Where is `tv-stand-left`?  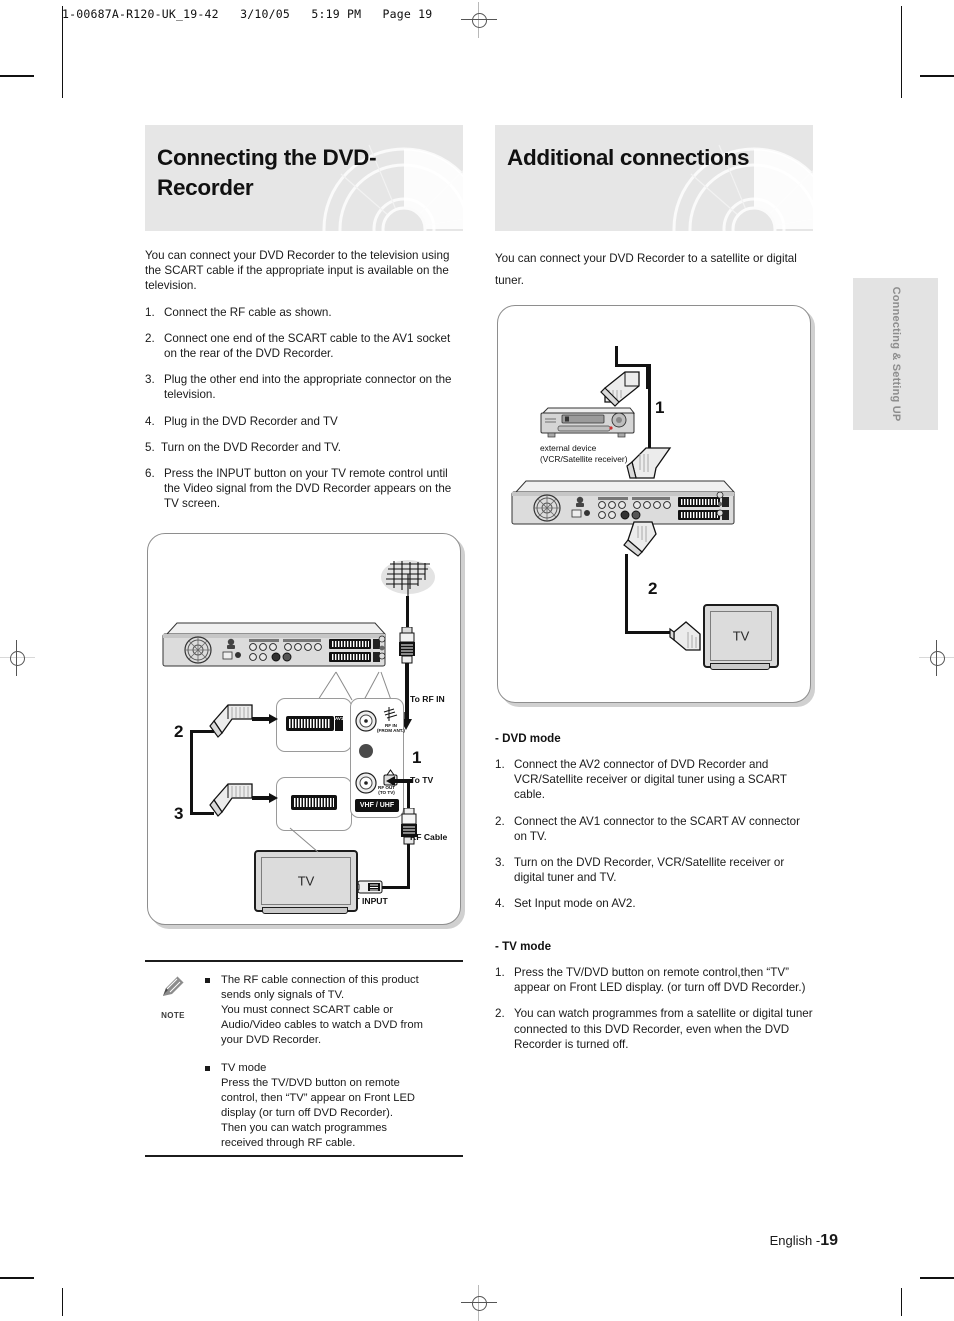 tv-stand-left is located at coordinates (305, 910).